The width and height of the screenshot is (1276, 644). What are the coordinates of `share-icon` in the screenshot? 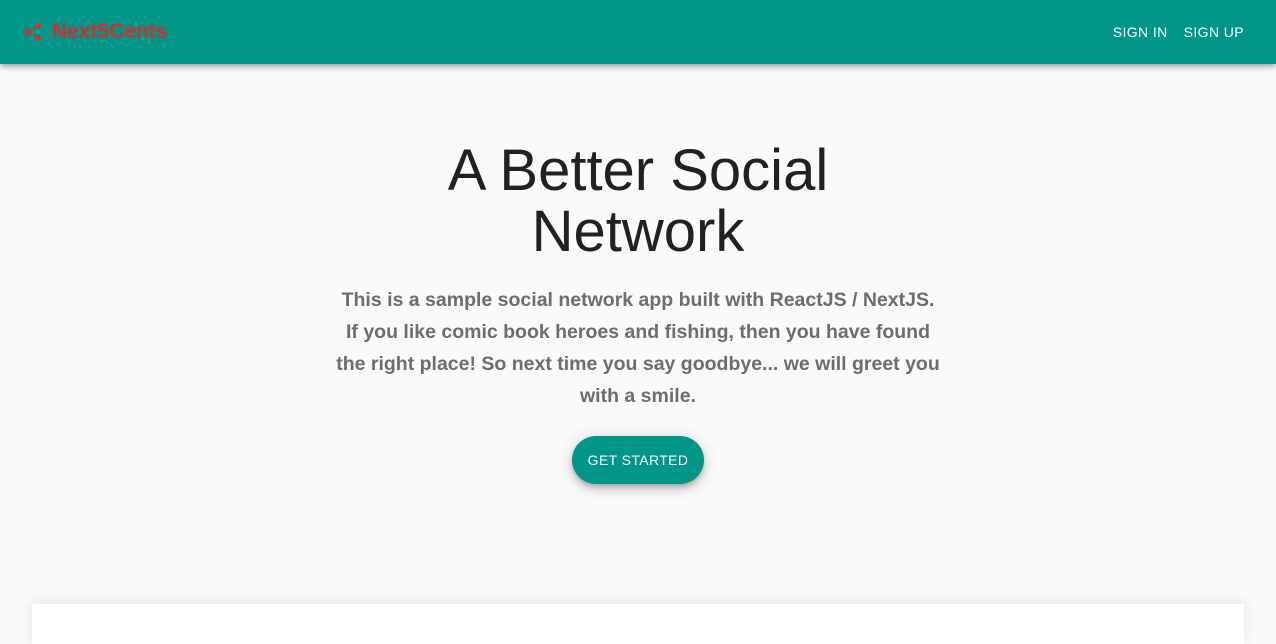 It's located at (33, 32).